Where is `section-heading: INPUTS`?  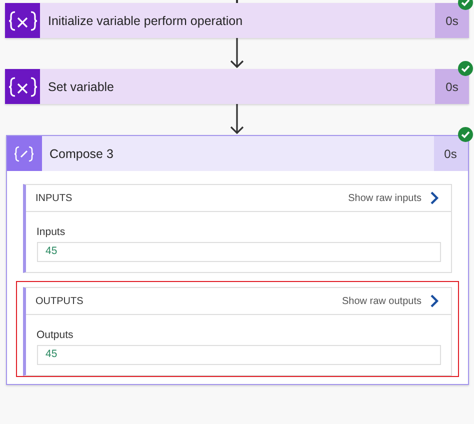
section-heading: INPUTS is located at coordinates (54, 198).